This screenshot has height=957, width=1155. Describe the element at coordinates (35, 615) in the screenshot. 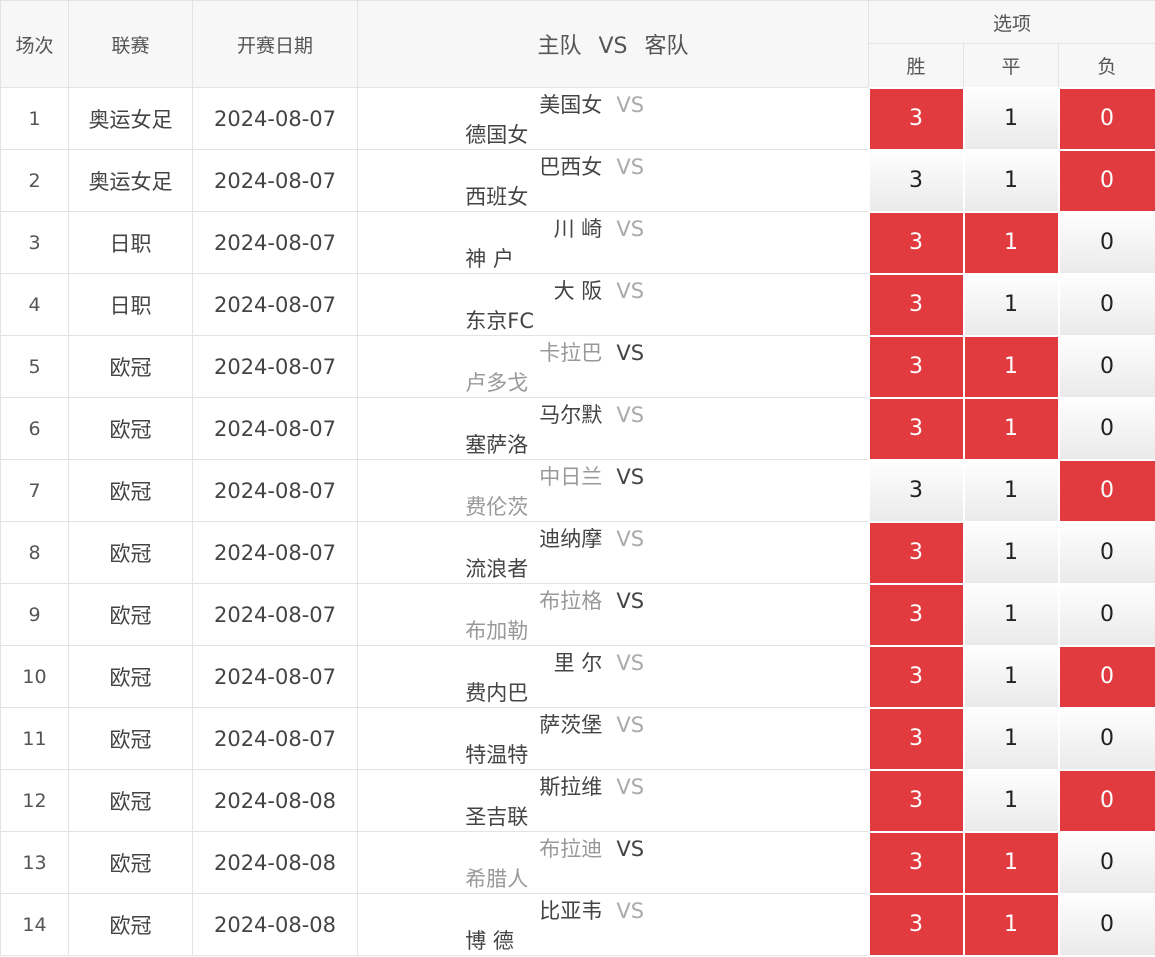

I see `row-index: 9` at that location.